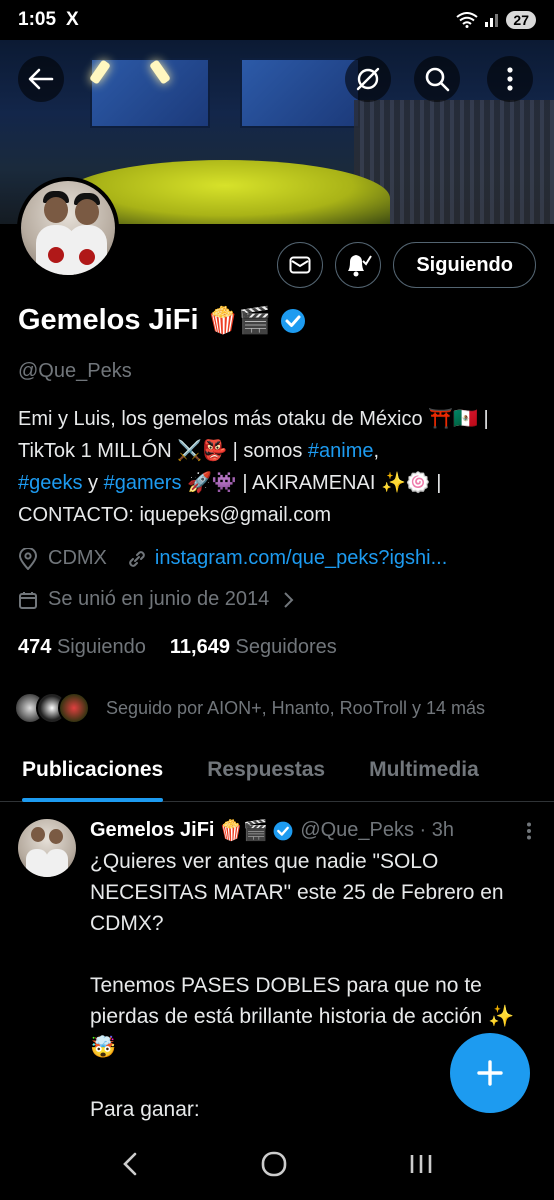 The image size is (554, 1200). Describe the element at coordinates (492, 20) in the screenshot. I see `signal-icon` at that location.